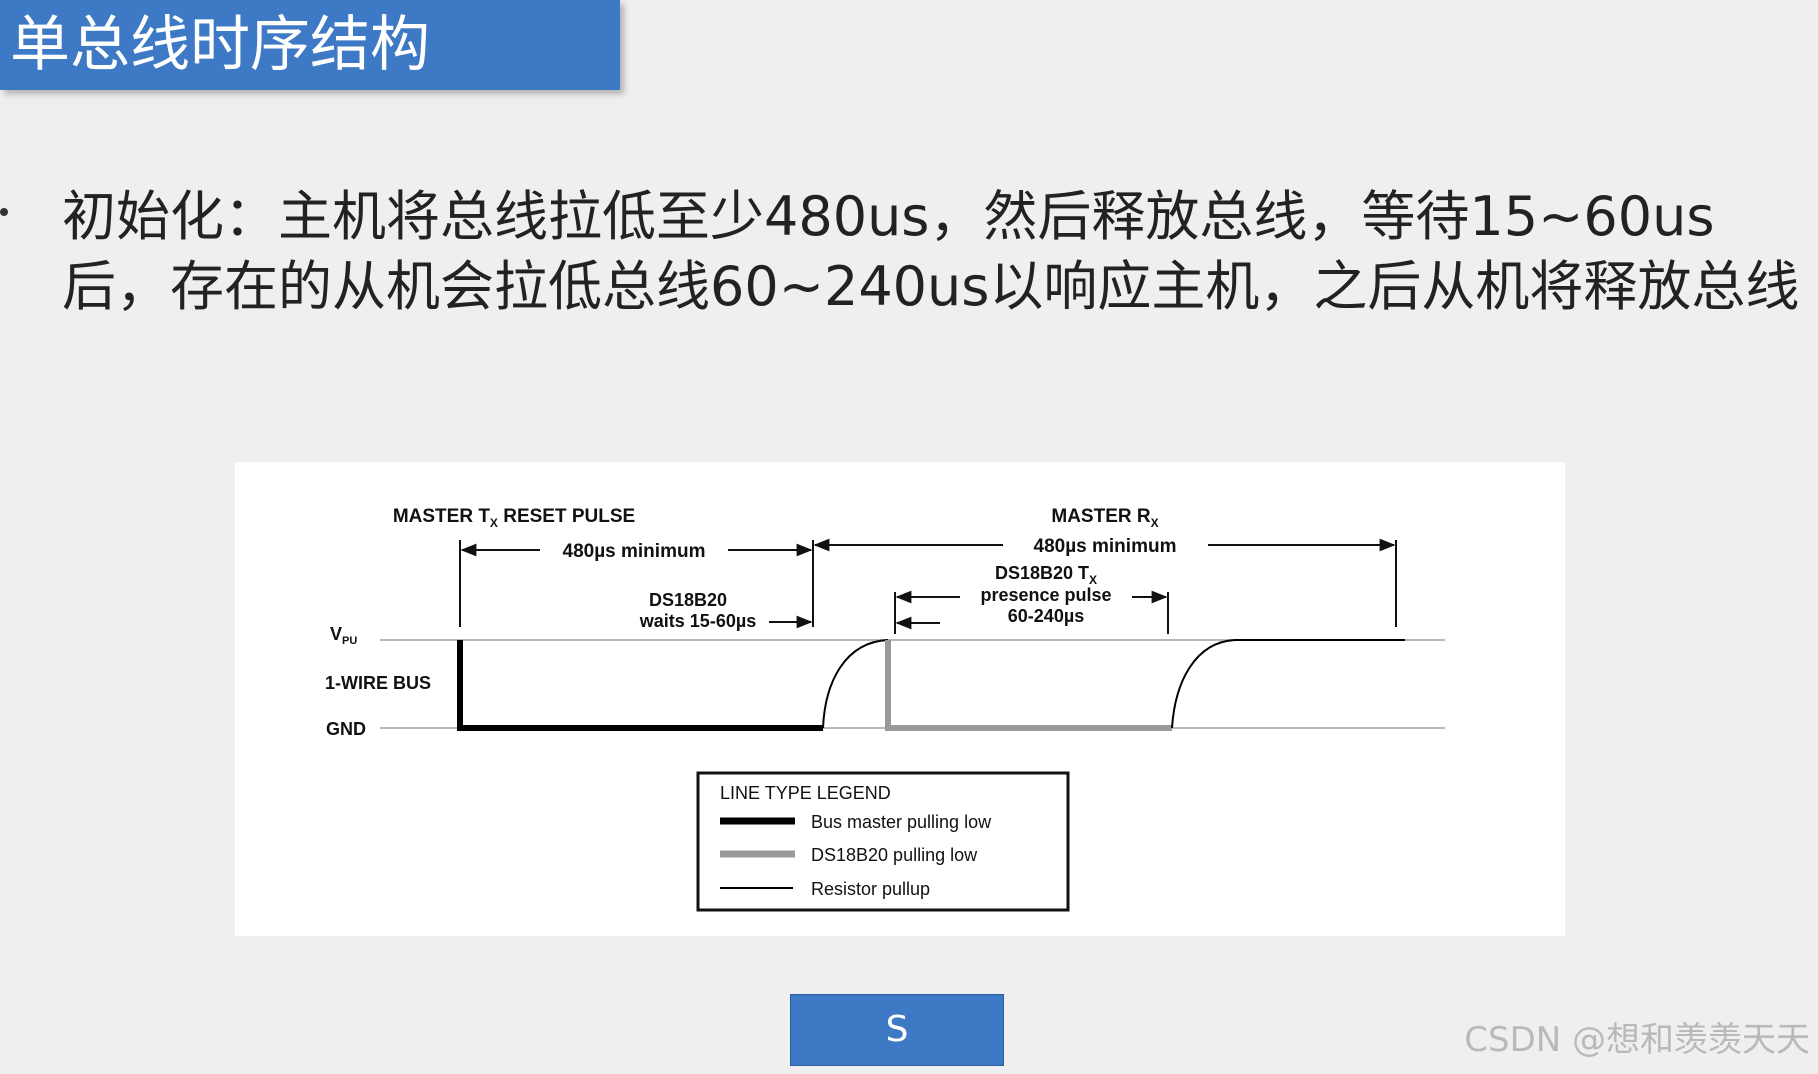 The image size is (1818, 1074). I want to click on vpu-label: VPU, so click(343, 635).